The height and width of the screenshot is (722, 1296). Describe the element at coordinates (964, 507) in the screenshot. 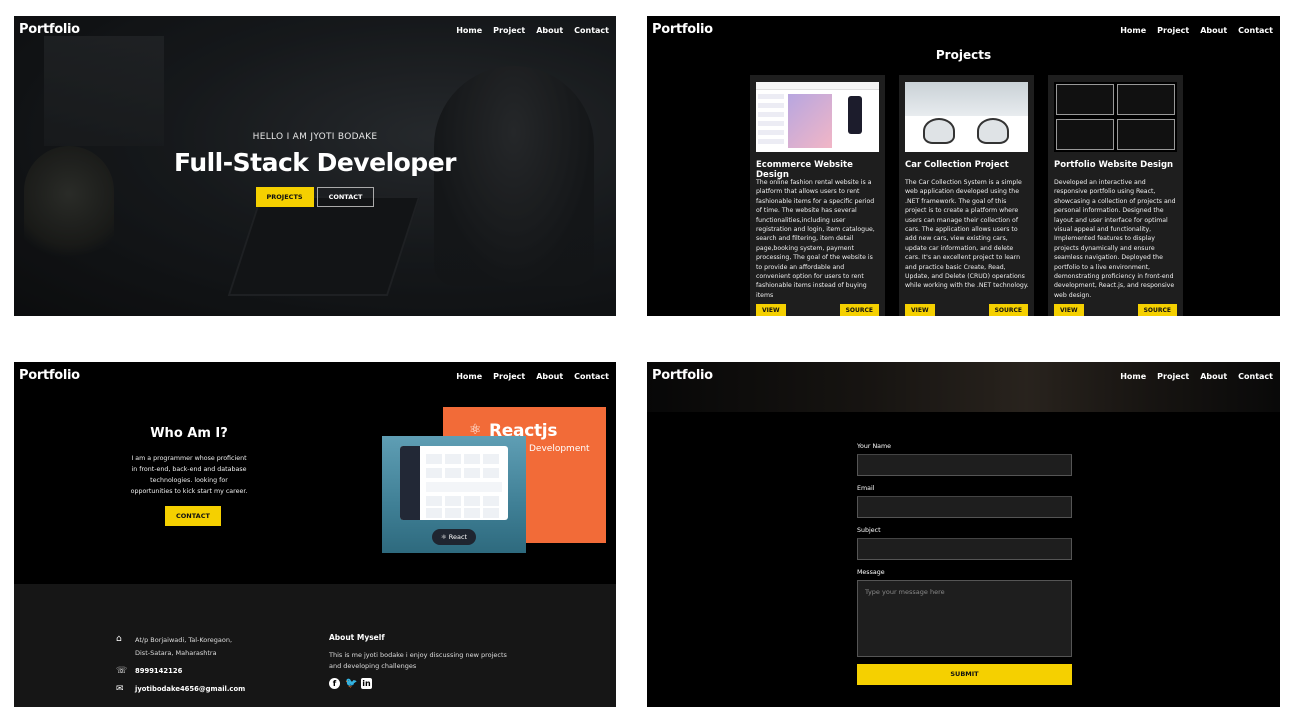

I see `email-input` at that location.